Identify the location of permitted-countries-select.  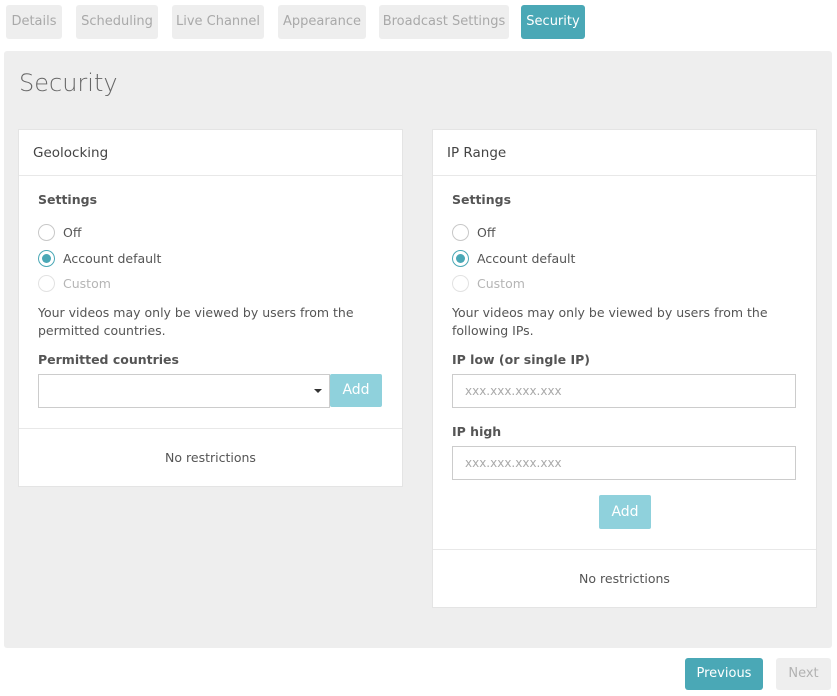
(184, 391).